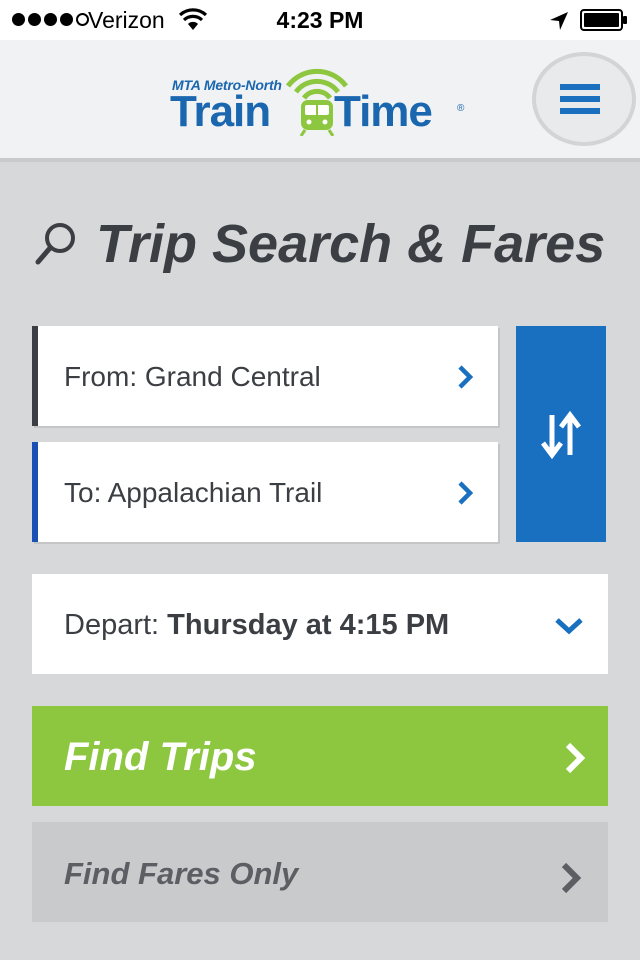 This screenshot has width=640, height=960. I want to click on location-arrow-icon, so click(559, 21).